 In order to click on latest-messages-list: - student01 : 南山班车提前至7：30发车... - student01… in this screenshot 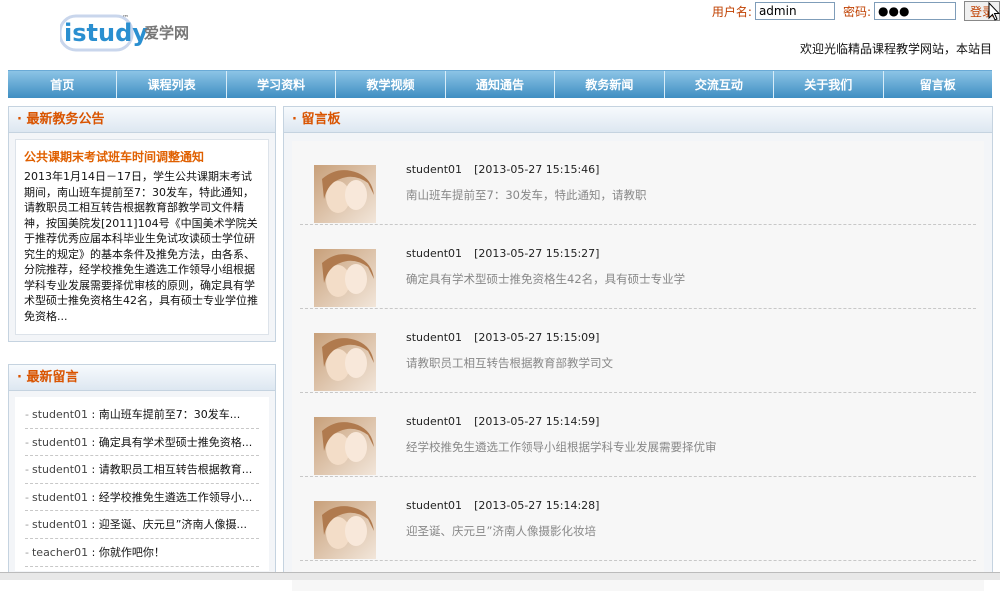, I will do `click(142, 484)`.